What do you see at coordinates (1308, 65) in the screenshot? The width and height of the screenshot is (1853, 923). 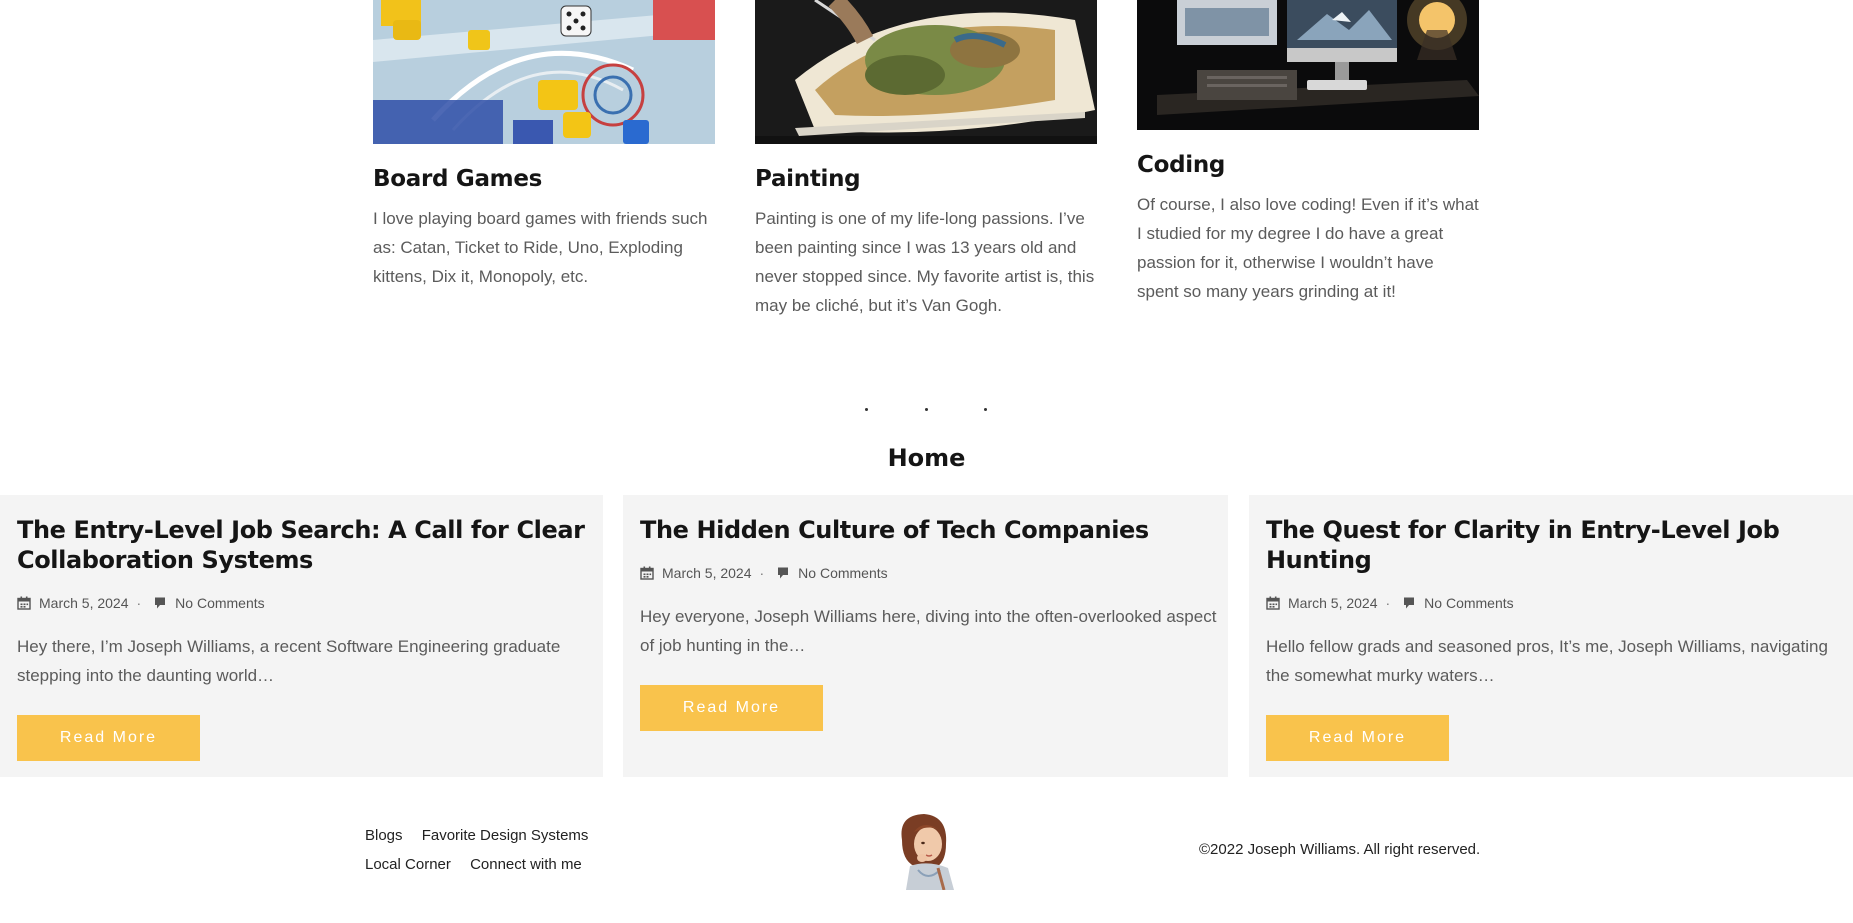 I see `coding-desk-photo` at bounding box center [1308, 65].